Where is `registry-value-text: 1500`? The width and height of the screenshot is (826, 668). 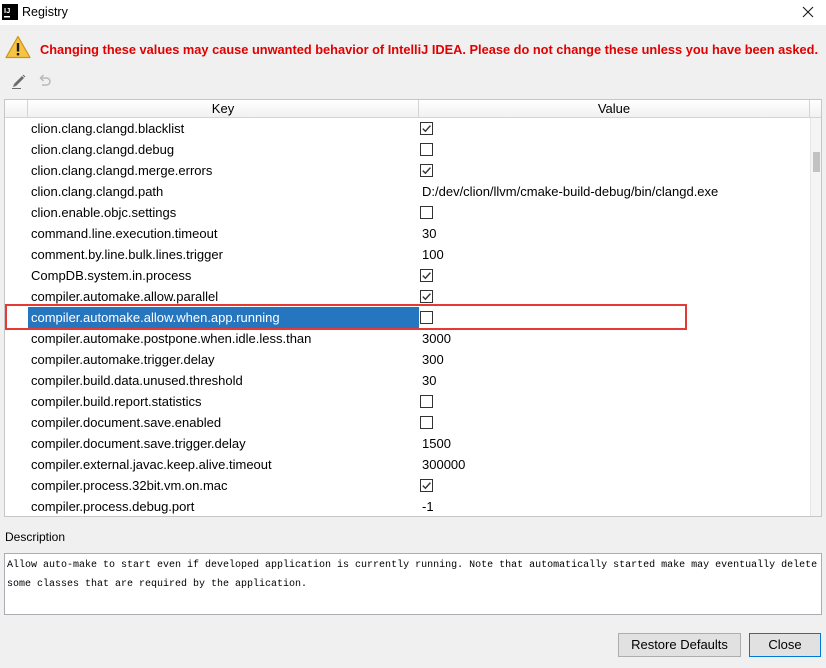 registry-value-text: 1500 is located at coordinates (436, 443).